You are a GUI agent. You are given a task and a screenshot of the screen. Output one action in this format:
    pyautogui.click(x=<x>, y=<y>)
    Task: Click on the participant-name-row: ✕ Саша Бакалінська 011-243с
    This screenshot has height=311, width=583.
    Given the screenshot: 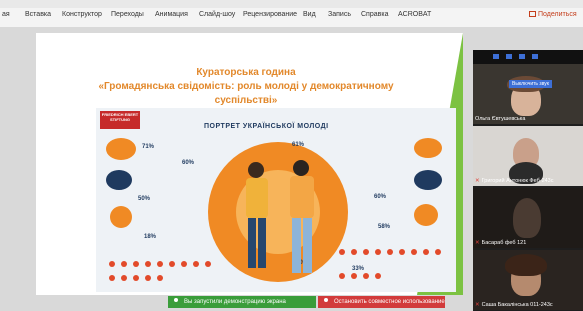 What is the action you would take?
    pyautogui.click(x=514, y=305)
    